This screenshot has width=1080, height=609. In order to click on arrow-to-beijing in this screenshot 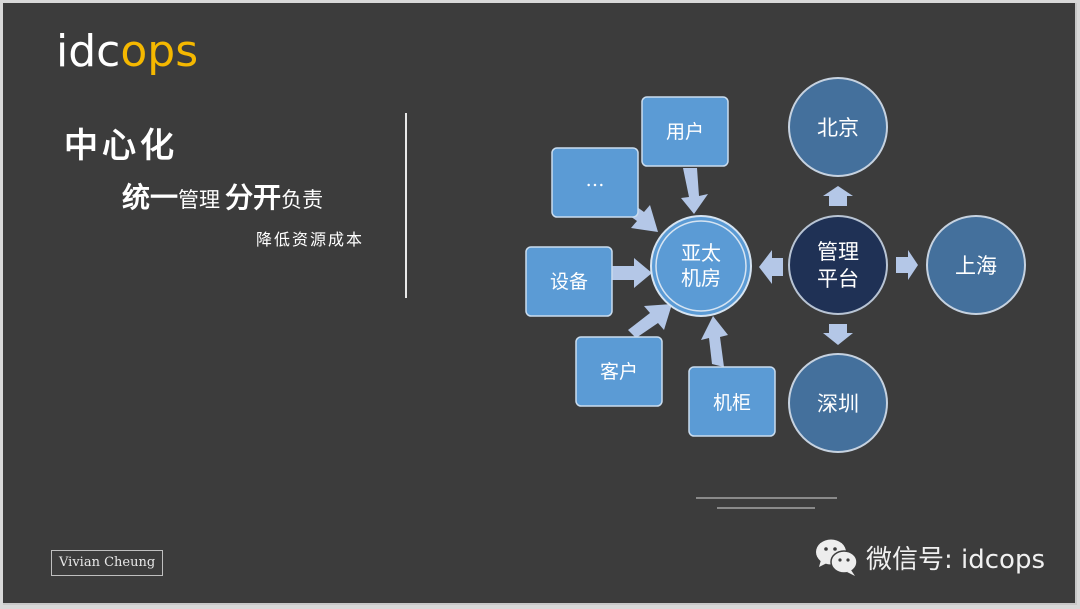, I will do `click(838, 196)`.